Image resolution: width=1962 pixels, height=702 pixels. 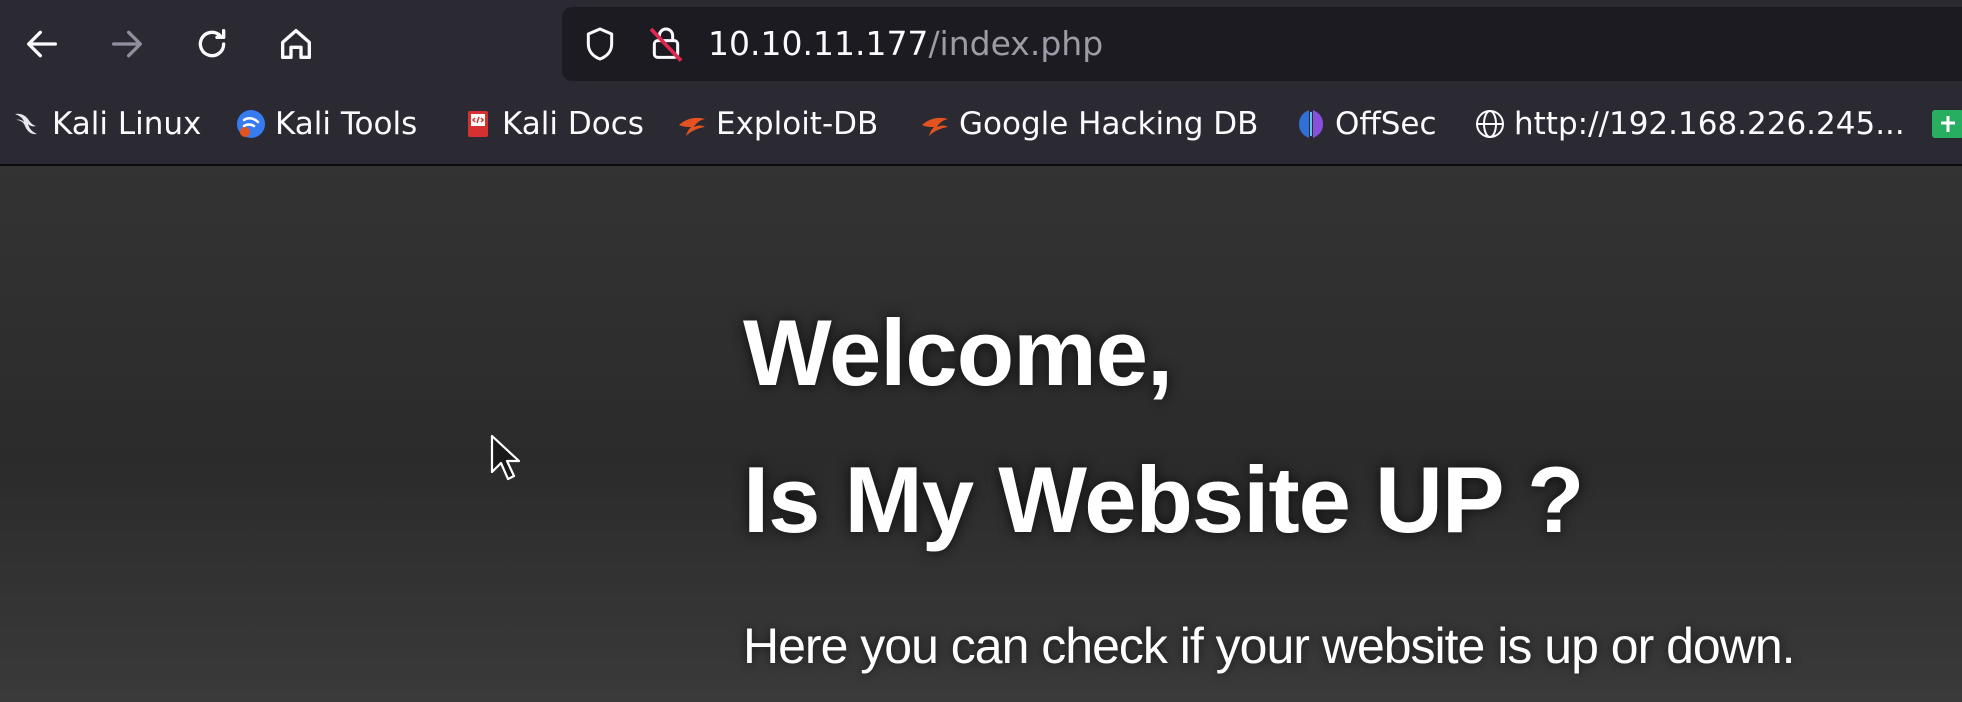 I want to click on url-text: 10.10.11.177/index.php, so click(x=905, y=44).